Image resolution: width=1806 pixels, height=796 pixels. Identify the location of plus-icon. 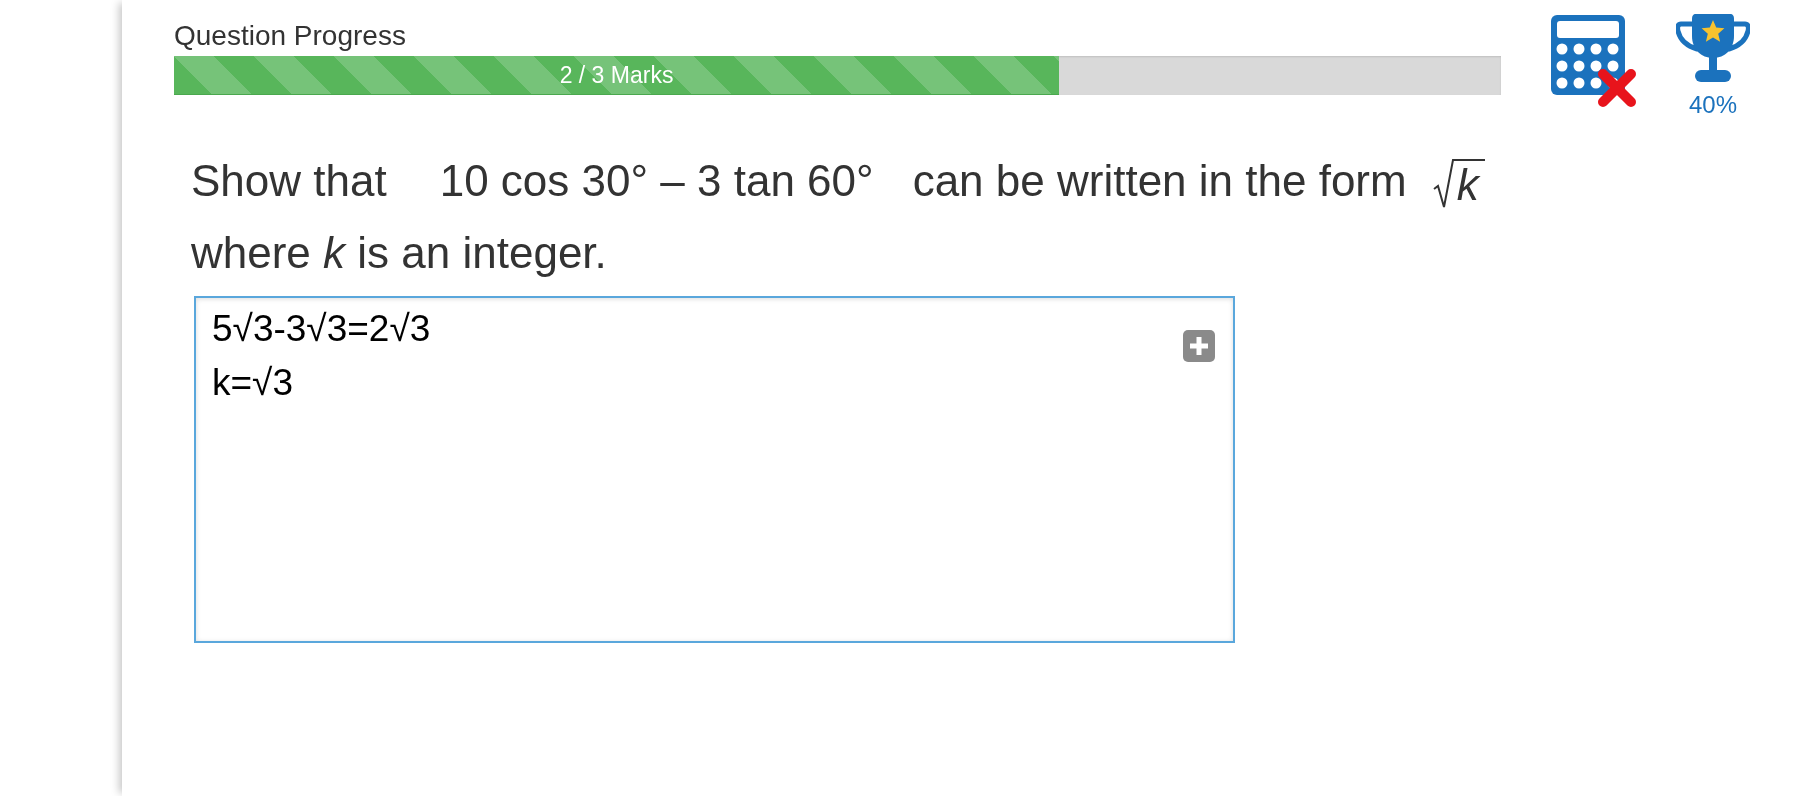
(1199, 346).